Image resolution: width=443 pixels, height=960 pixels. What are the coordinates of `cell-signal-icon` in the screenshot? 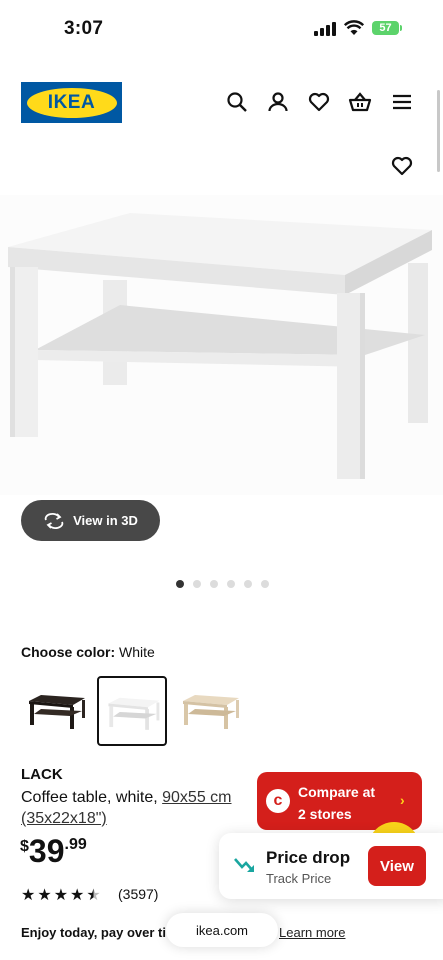 It's located at (325, 29).